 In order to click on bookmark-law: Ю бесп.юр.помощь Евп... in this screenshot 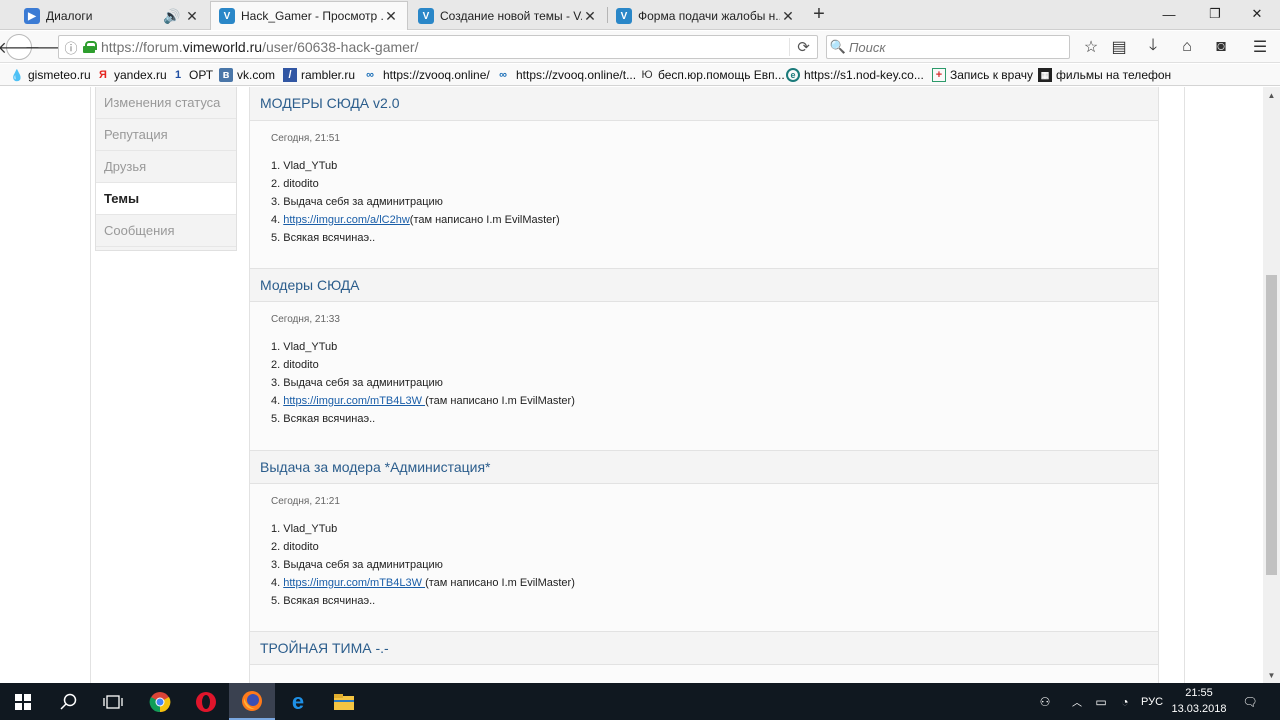, I will do `click(712, 75)`.